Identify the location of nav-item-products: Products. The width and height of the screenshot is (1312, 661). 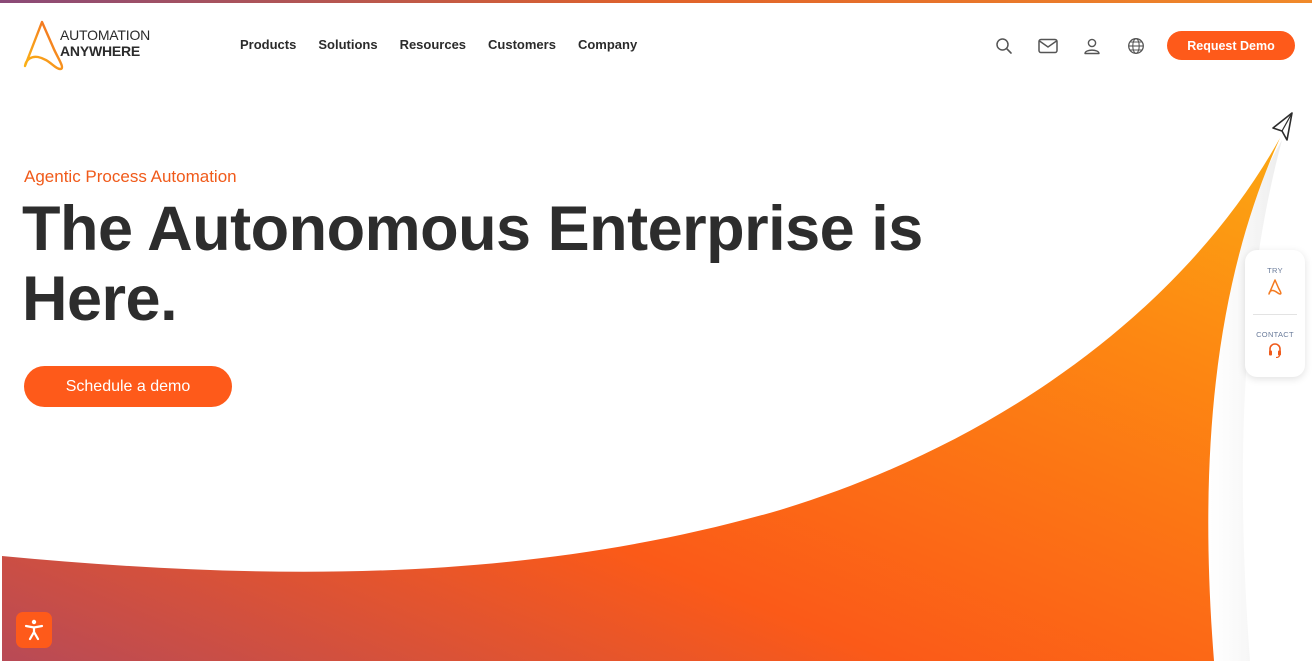
(268, 44).